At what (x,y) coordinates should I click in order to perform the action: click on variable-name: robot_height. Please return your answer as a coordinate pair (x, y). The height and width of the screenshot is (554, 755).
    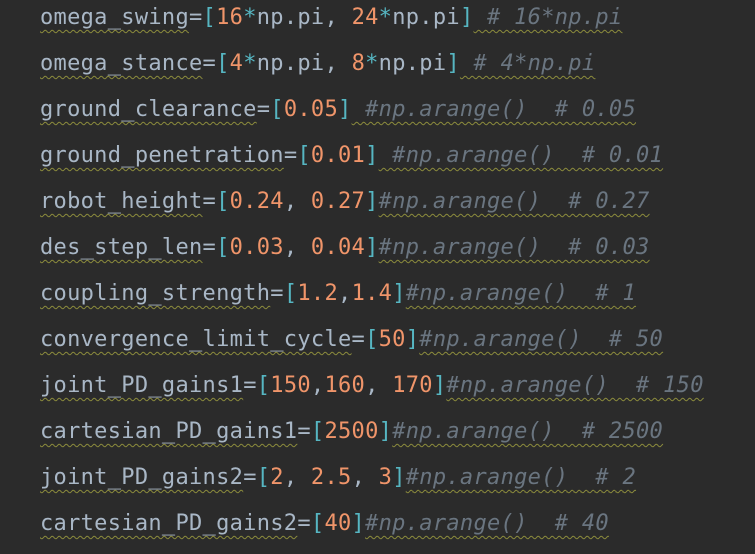
    Looking at the image, I should click on (121, 201).